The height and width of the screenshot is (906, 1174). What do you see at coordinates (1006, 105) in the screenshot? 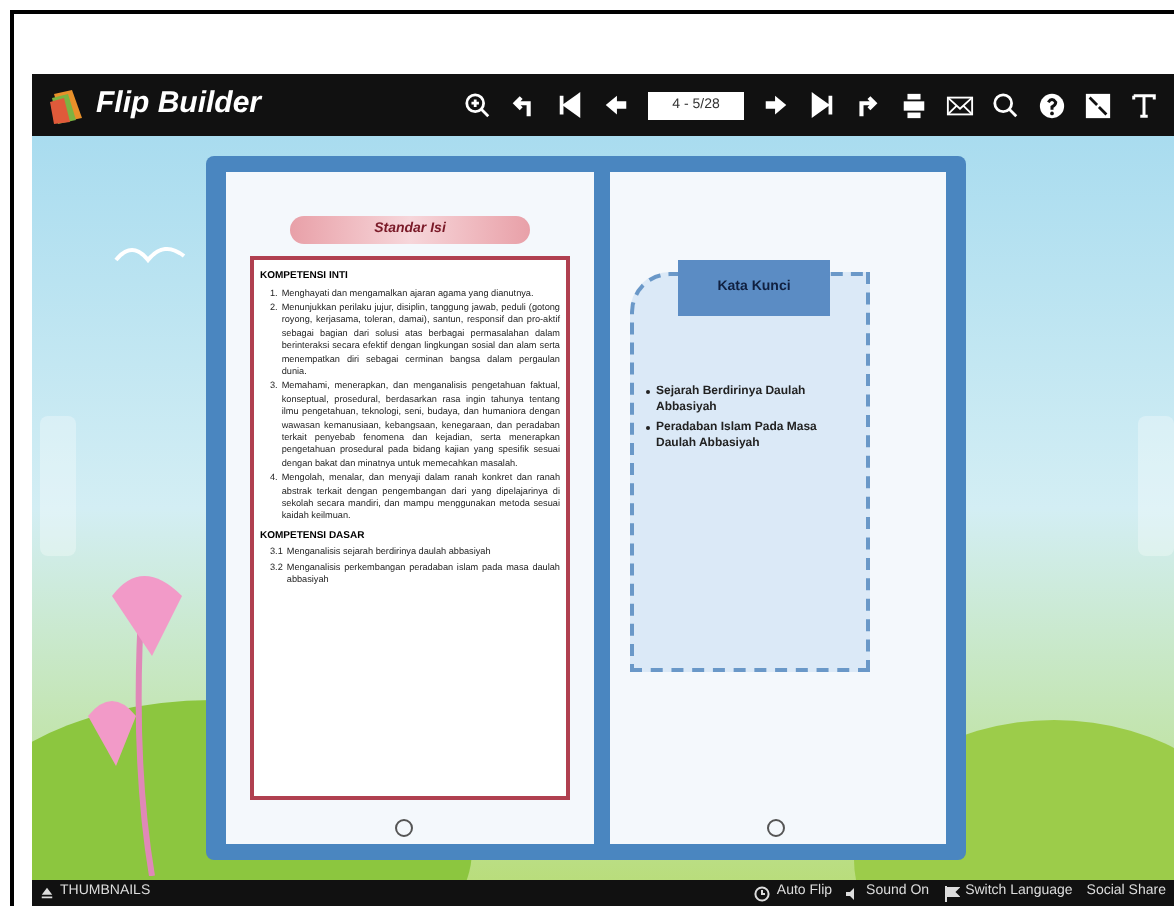
I see `search-icon` at bounding box center [1006, 105].